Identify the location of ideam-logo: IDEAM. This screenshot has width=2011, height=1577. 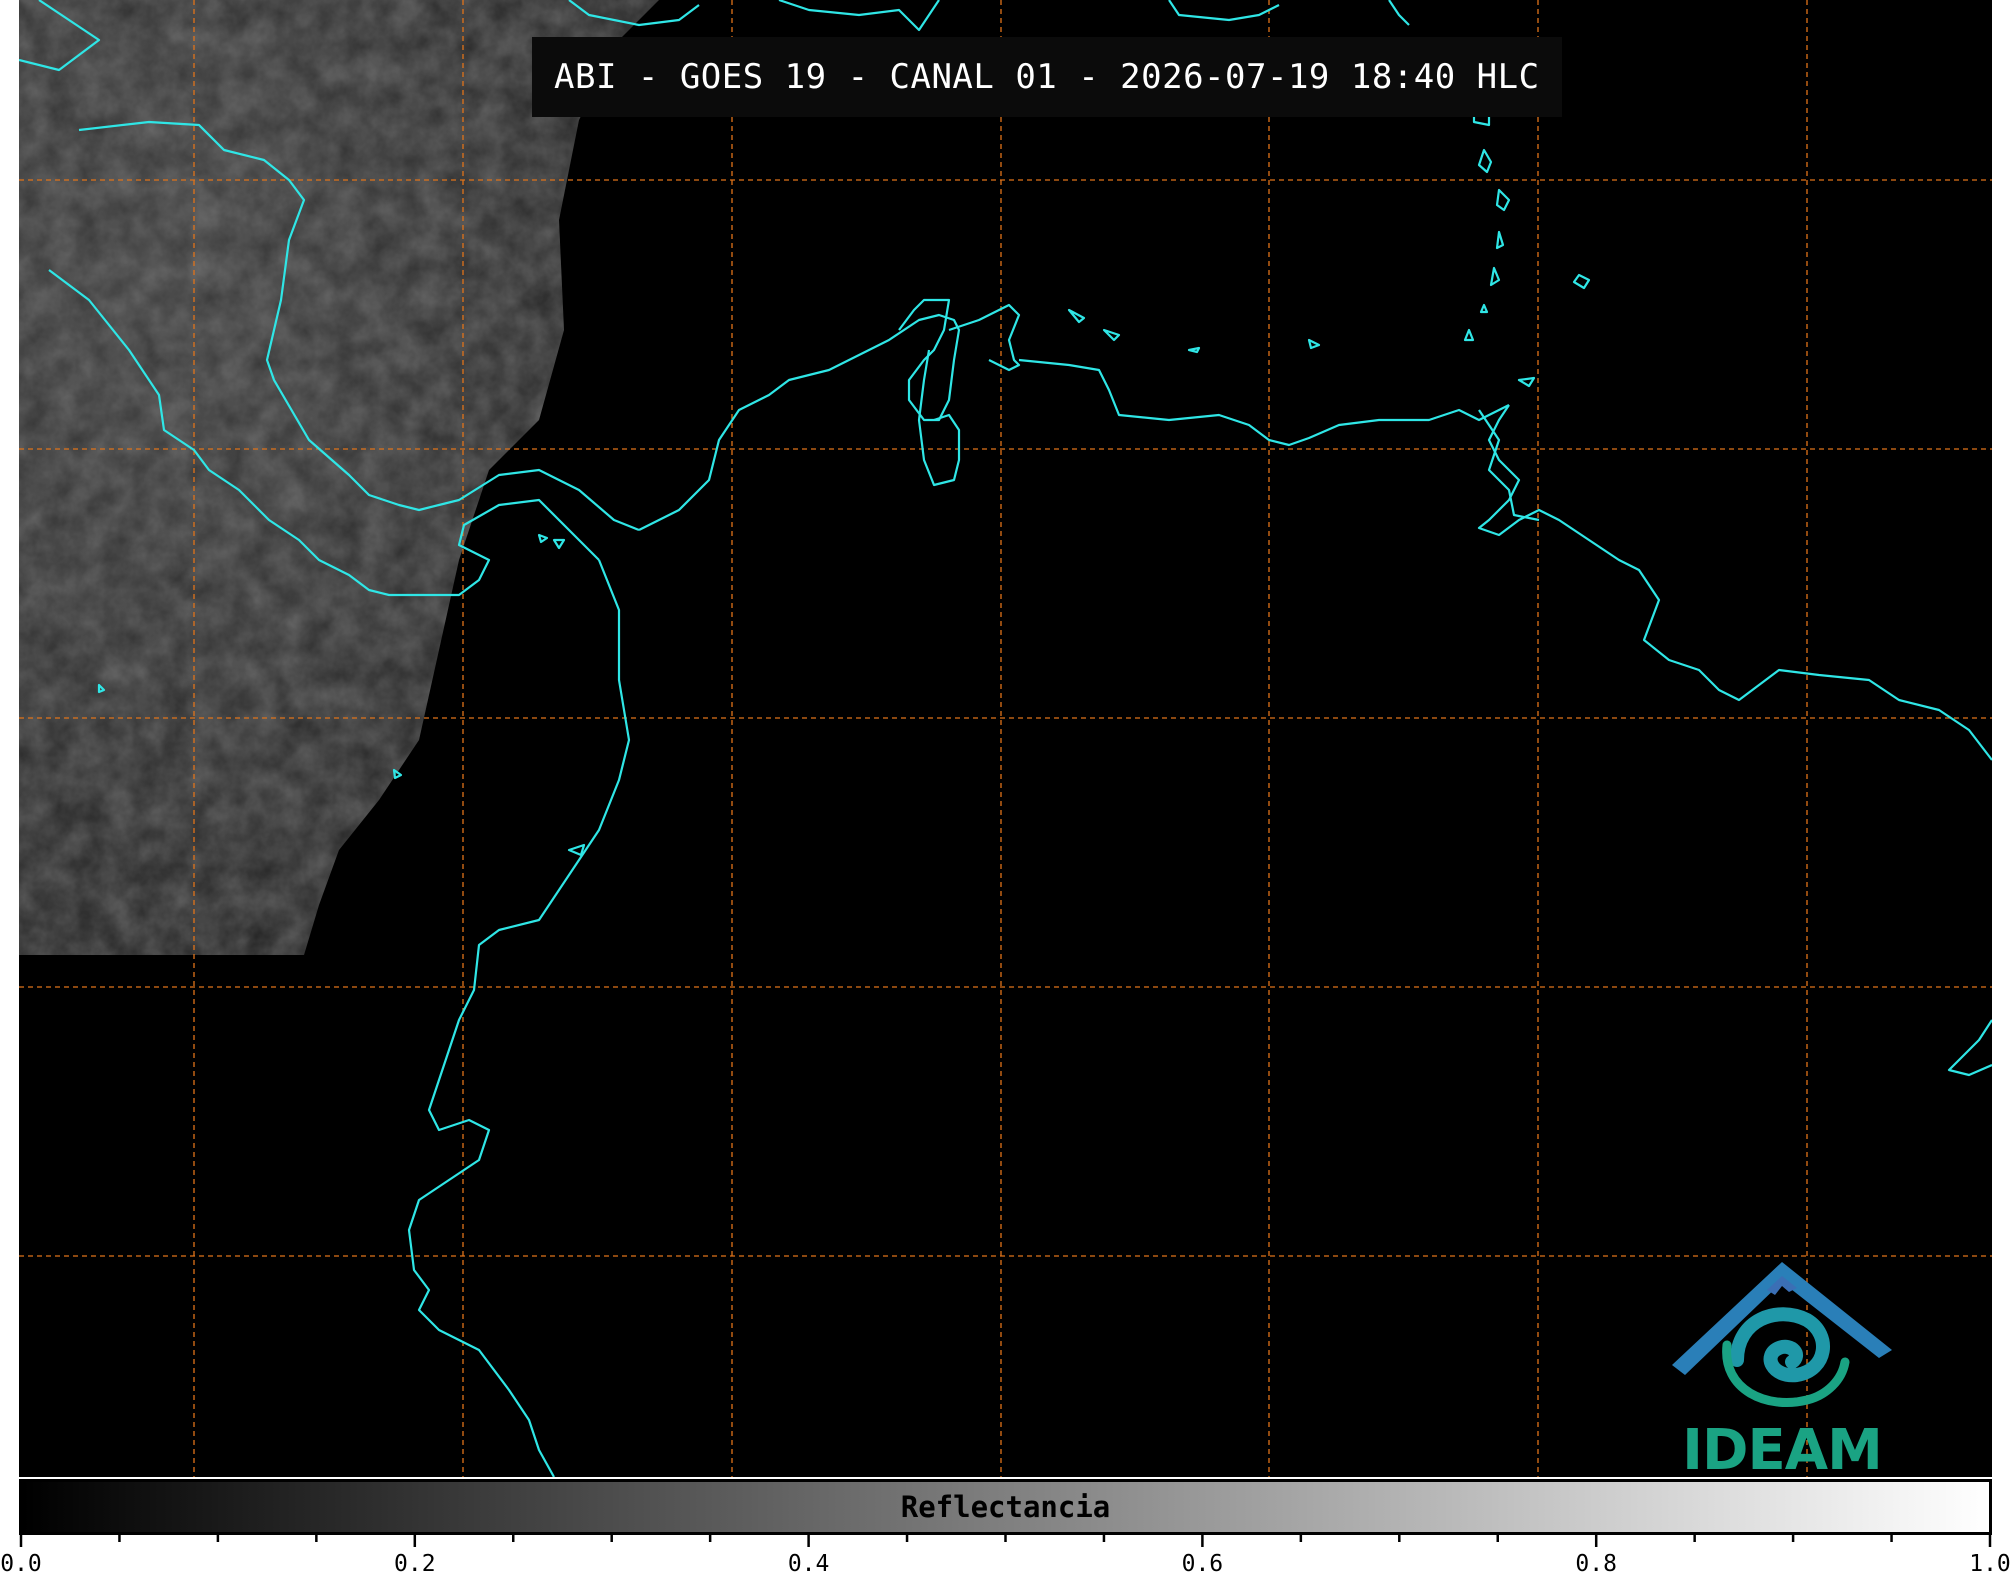
(1782, 1363).